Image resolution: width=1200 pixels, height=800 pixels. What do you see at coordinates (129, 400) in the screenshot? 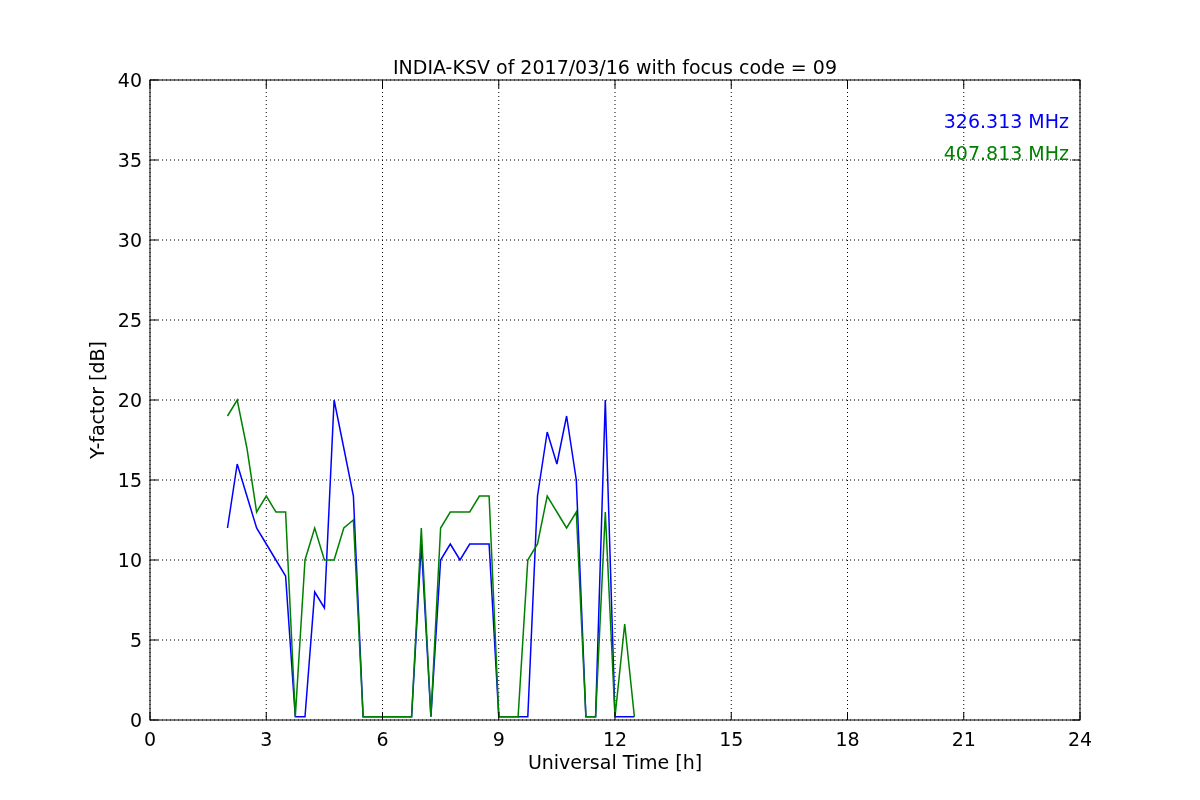
I see `tick-label: 20` at bounding box center [129, 400].